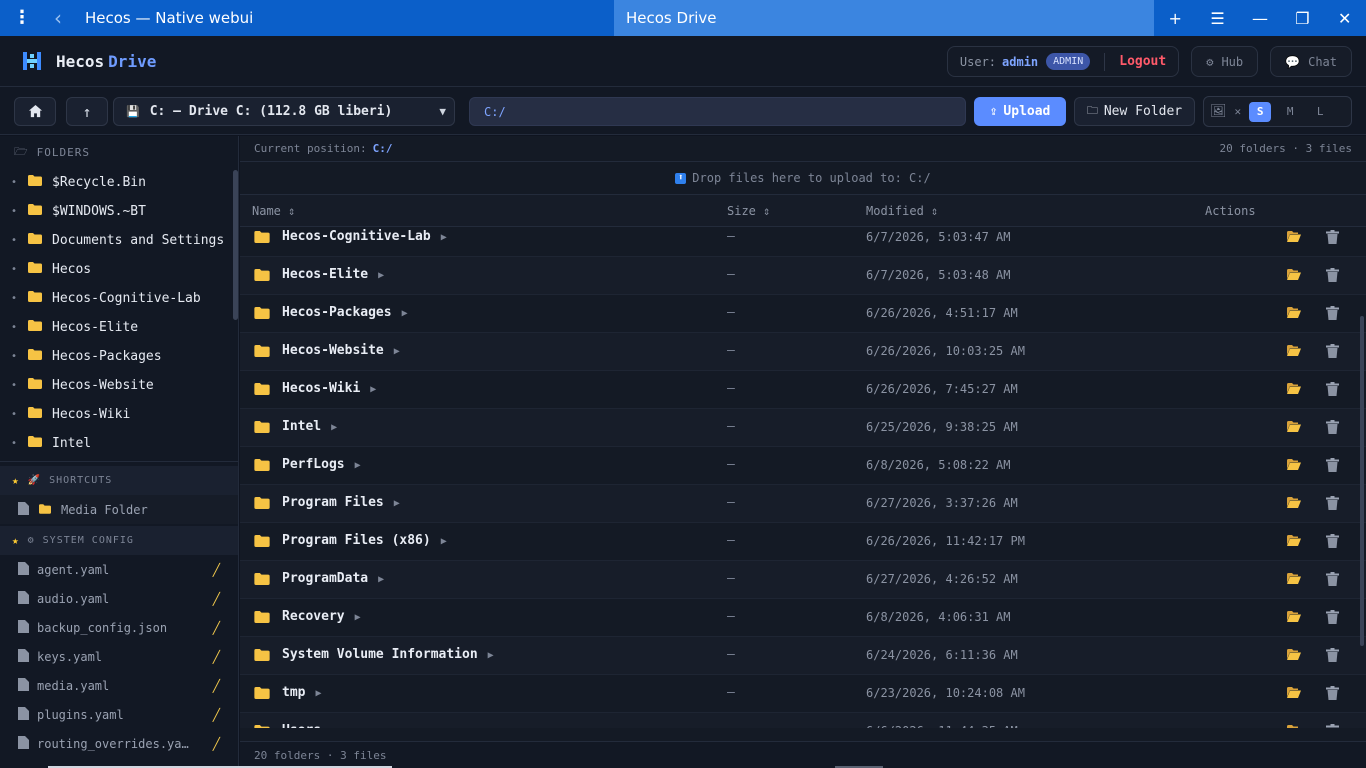 The width and height of the screenshot is (1366, 768). I want to click on tree-item: • Hecos-Packages, so click(119, 356).